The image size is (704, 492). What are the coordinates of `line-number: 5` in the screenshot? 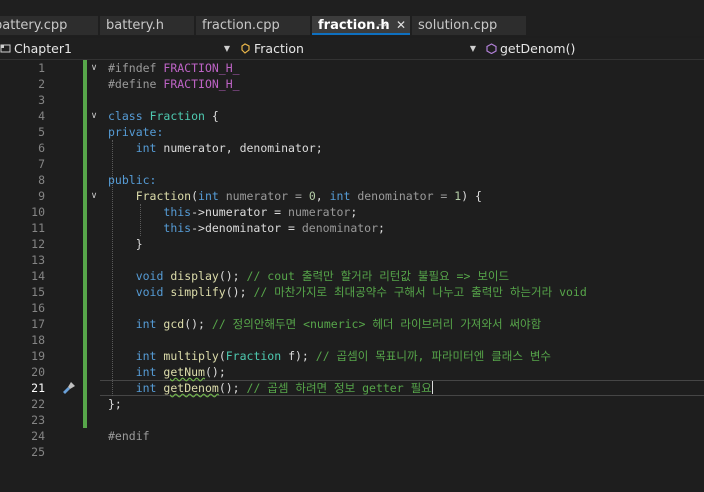 It's located at (41, 132).